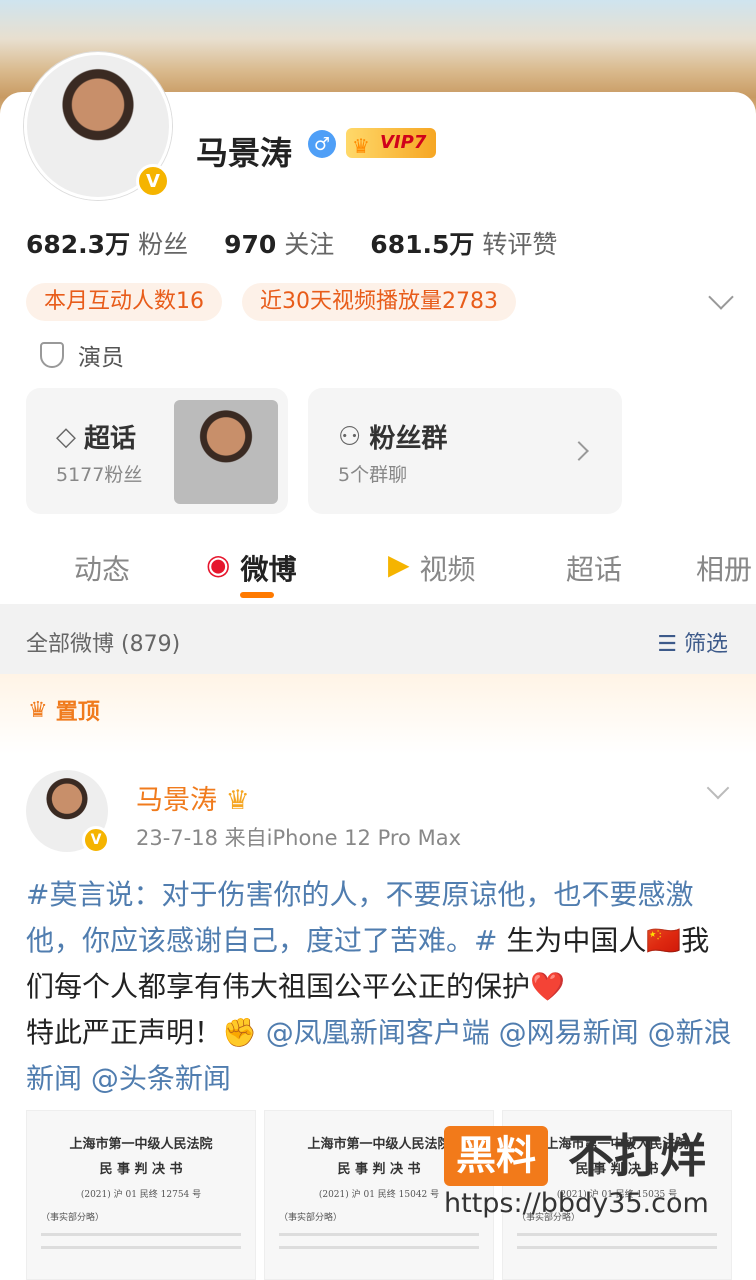  Describe the element at coordinates (257, 595) in the screenshot. I see `tab-active-indicator` at that location.